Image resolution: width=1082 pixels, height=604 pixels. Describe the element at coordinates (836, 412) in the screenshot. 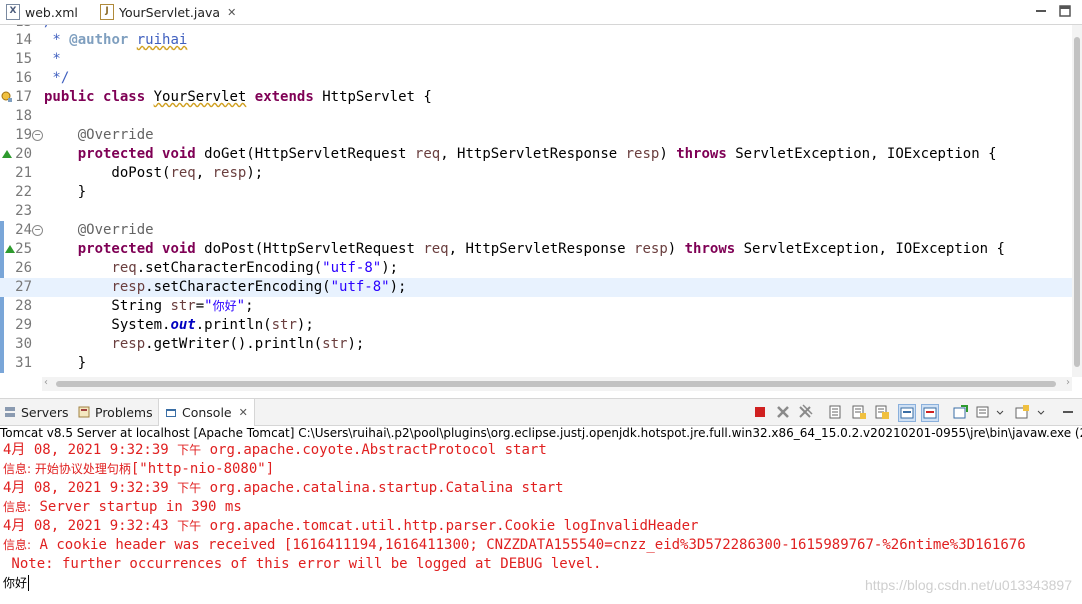

I see `clear-console-icon` at that location.